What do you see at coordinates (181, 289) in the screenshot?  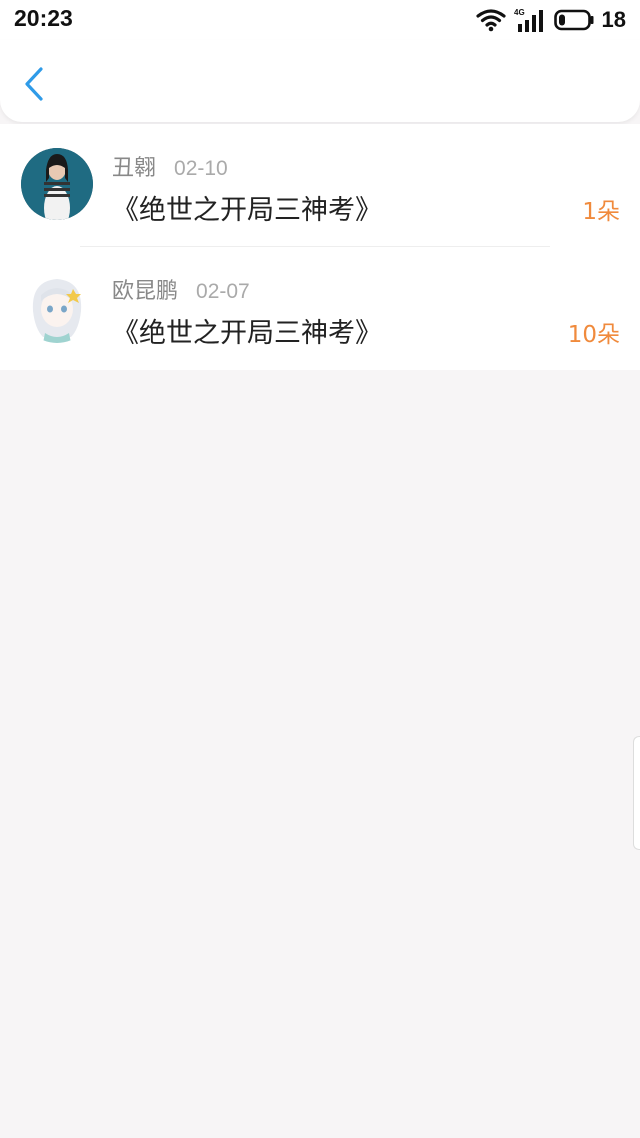 I see `record-meta: 欧昆鹏 02-07` at bounding box center [181, 289].